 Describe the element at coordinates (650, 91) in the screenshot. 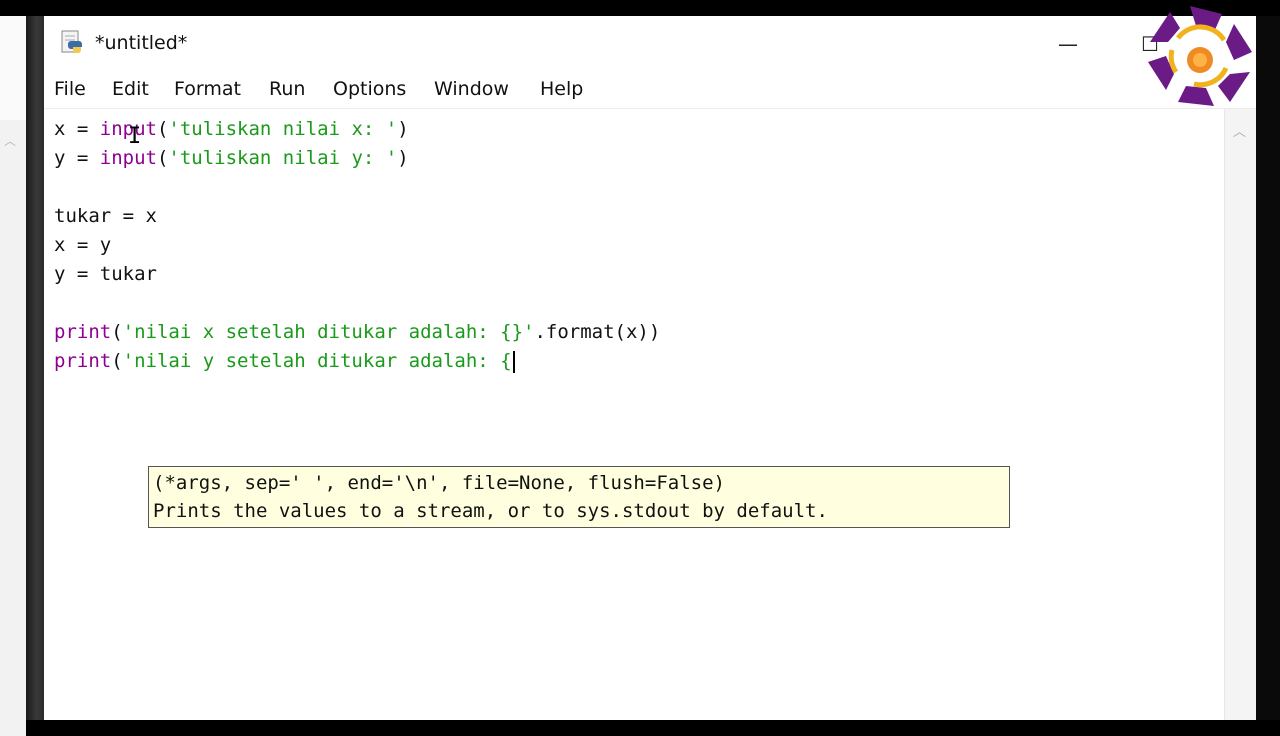

I see `menu-bar: File Edit Format Run Options Window Help` at that location.